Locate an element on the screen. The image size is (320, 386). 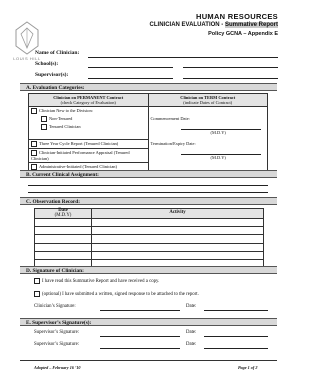
supervisor-date-1-label: Date: is located at coordinates (191, 332).